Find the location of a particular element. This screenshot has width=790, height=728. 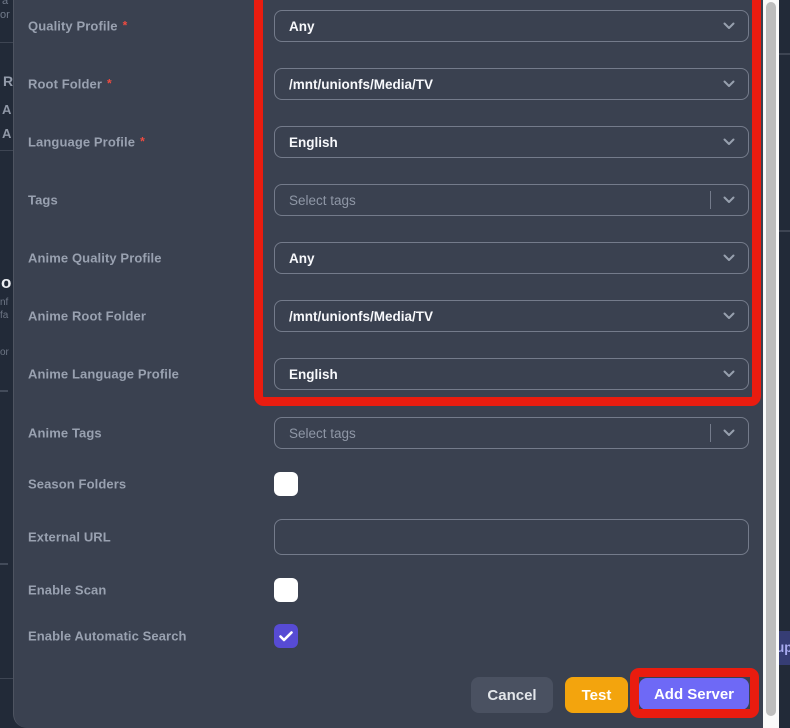

scrollbar-thumb is located at coordinates (771, 359).